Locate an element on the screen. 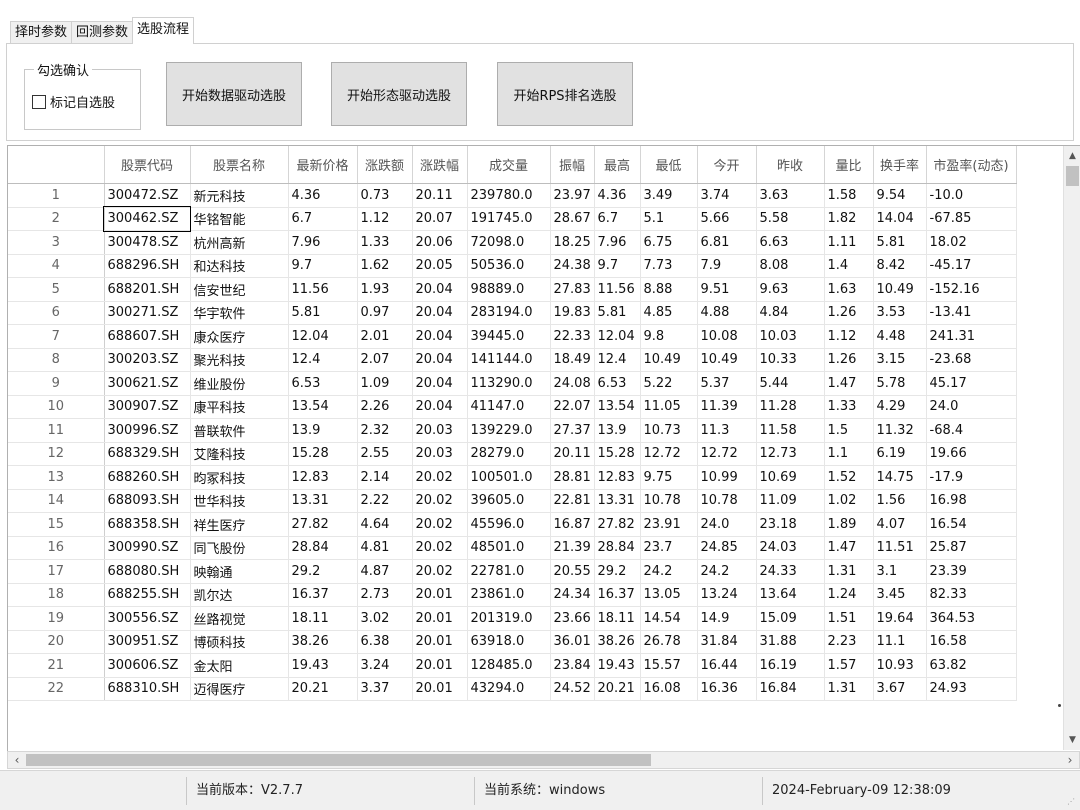 Image resolution: width=1080 pixels, height=810 pixels. table-cell: 16.58 is located at coordinates (971, 642).